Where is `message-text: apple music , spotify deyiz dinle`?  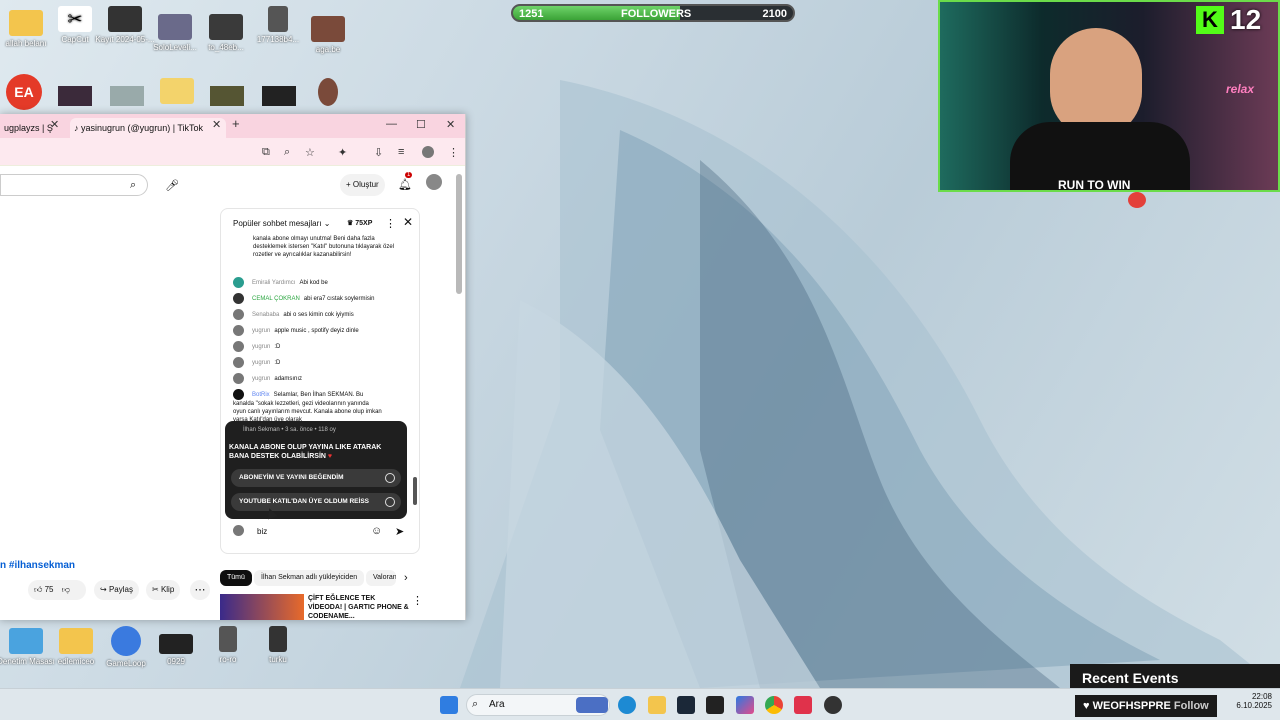
message-text: apple music , spotify deyiz dinle is located at coordinates (316, 331).